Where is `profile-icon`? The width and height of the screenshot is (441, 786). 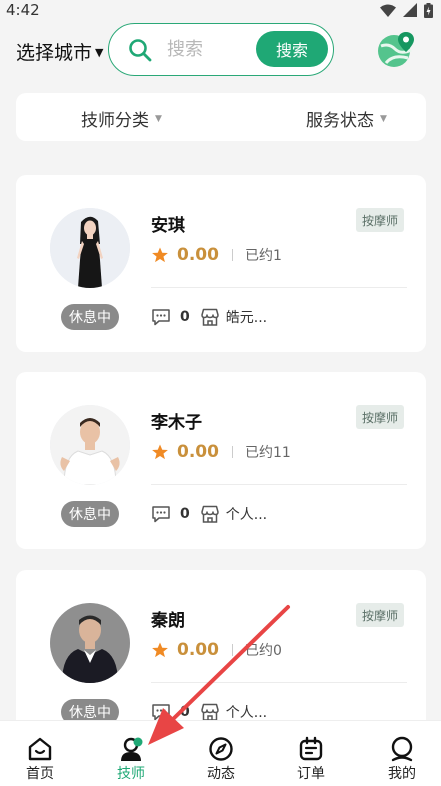
profile-icon is located at coordinates (402, 749).